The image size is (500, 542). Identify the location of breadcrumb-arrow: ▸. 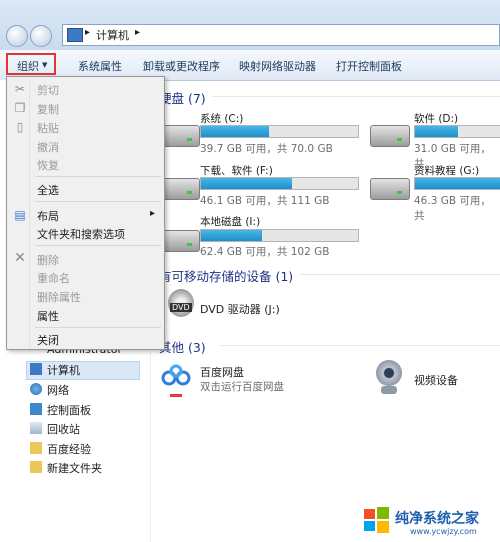
(137, 32).